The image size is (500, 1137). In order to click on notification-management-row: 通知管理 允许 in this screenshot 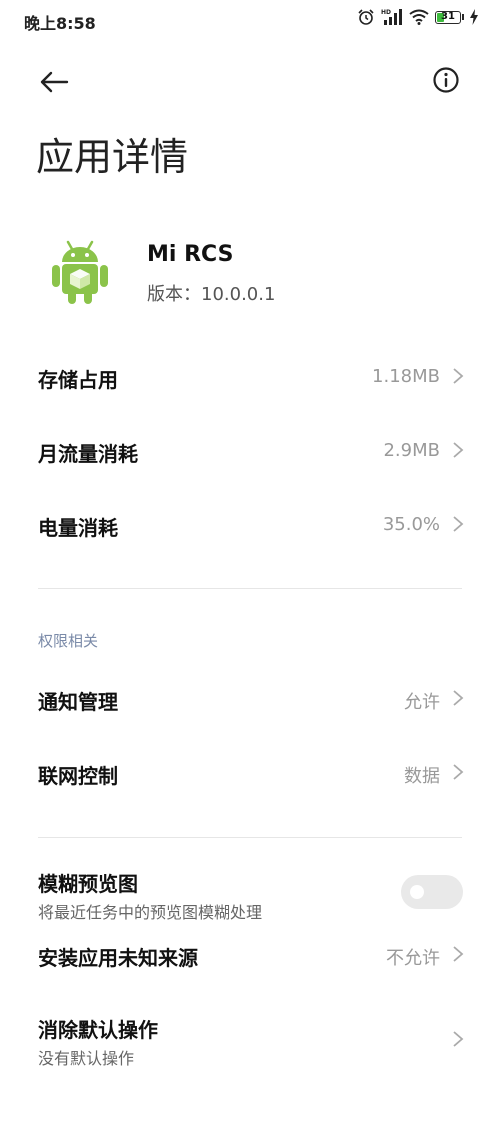, I will do `click(250, 699)`.